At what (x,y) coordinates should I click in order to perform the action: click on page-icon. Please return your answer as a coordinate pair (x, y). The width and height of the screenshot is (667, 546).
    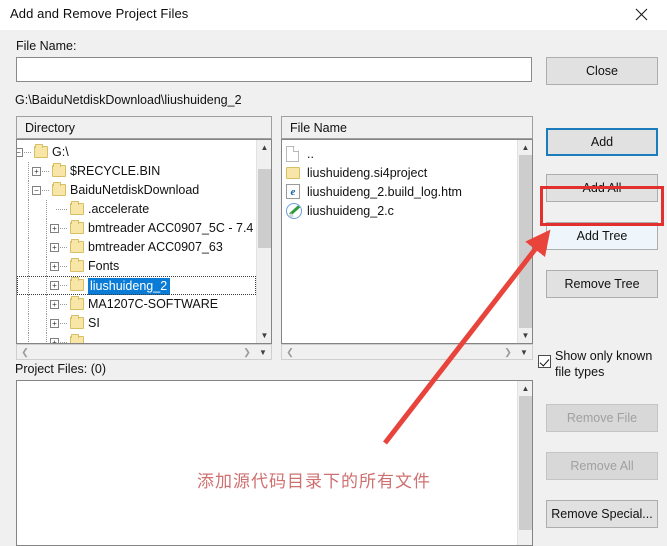
    Looking at the image, I should click on (295, 153).